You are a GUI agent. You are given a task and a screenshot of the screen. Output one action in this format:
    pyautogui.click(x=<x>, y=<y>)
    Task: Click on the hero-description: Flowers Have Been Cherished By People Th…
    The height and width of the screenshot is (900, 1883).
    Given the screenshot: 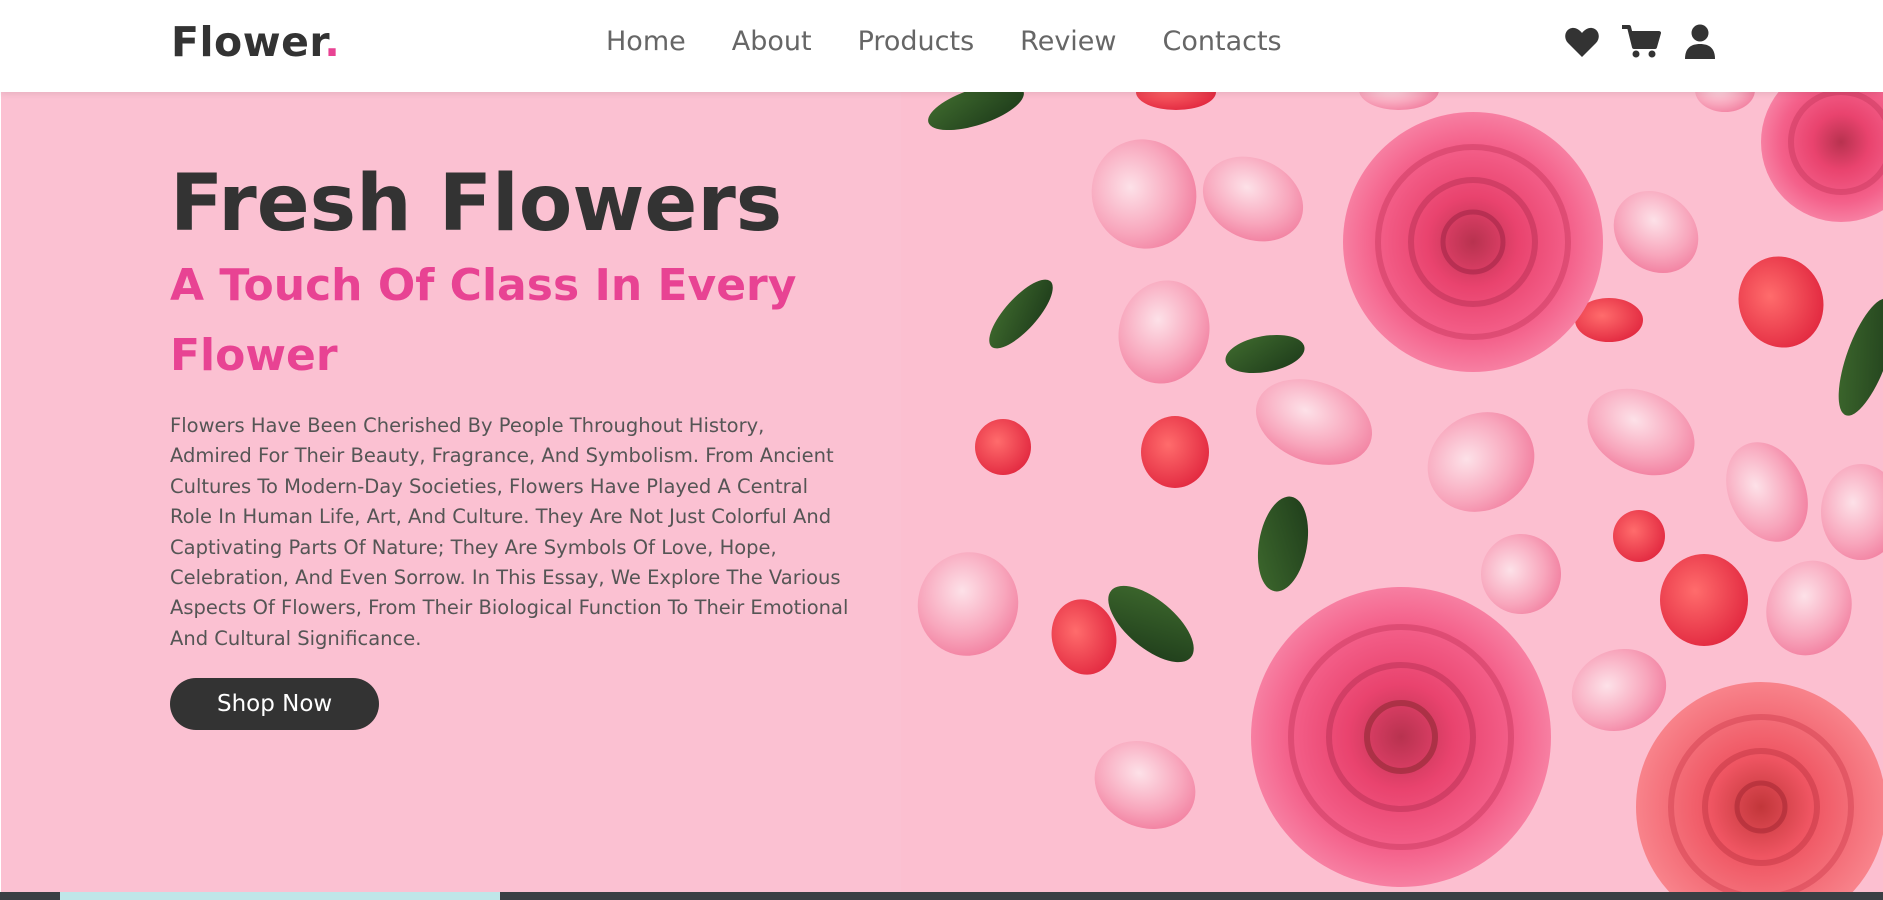 What is the action you would take?
    pyautogui.click(x=509, y=532)
    